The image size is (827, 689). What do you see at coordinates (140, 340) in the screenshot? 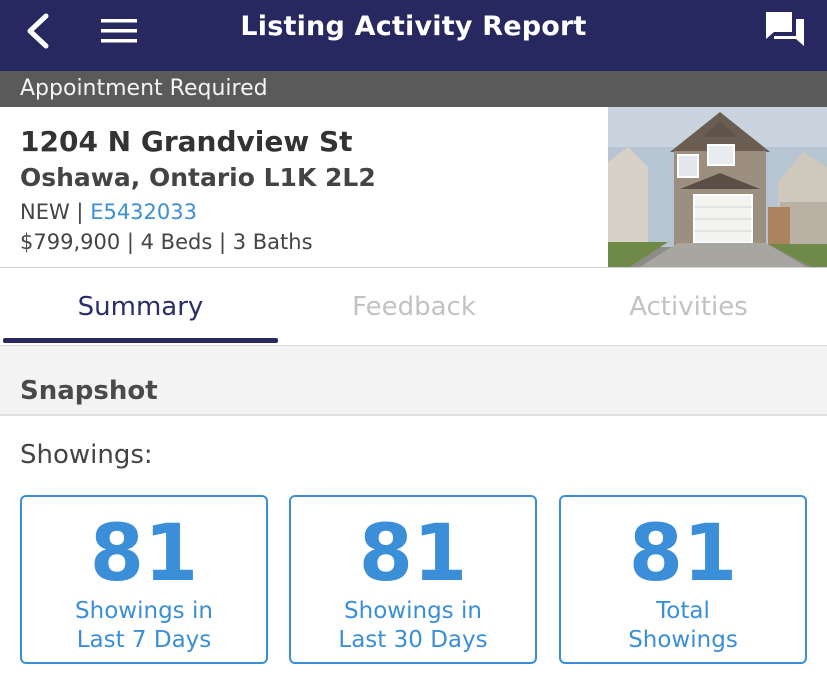
I see `active-tab-indicator` at bounding box center [140, 340].